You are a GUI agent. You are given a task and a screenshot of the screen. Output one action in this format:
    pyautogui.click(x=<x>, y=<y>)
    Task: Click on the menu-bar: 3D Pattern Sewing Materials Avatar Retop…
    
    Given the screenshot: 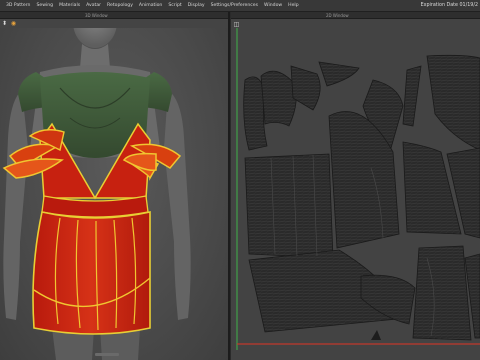 What is the action you would take?
    pyautogui.click(x=240, y=6)
    